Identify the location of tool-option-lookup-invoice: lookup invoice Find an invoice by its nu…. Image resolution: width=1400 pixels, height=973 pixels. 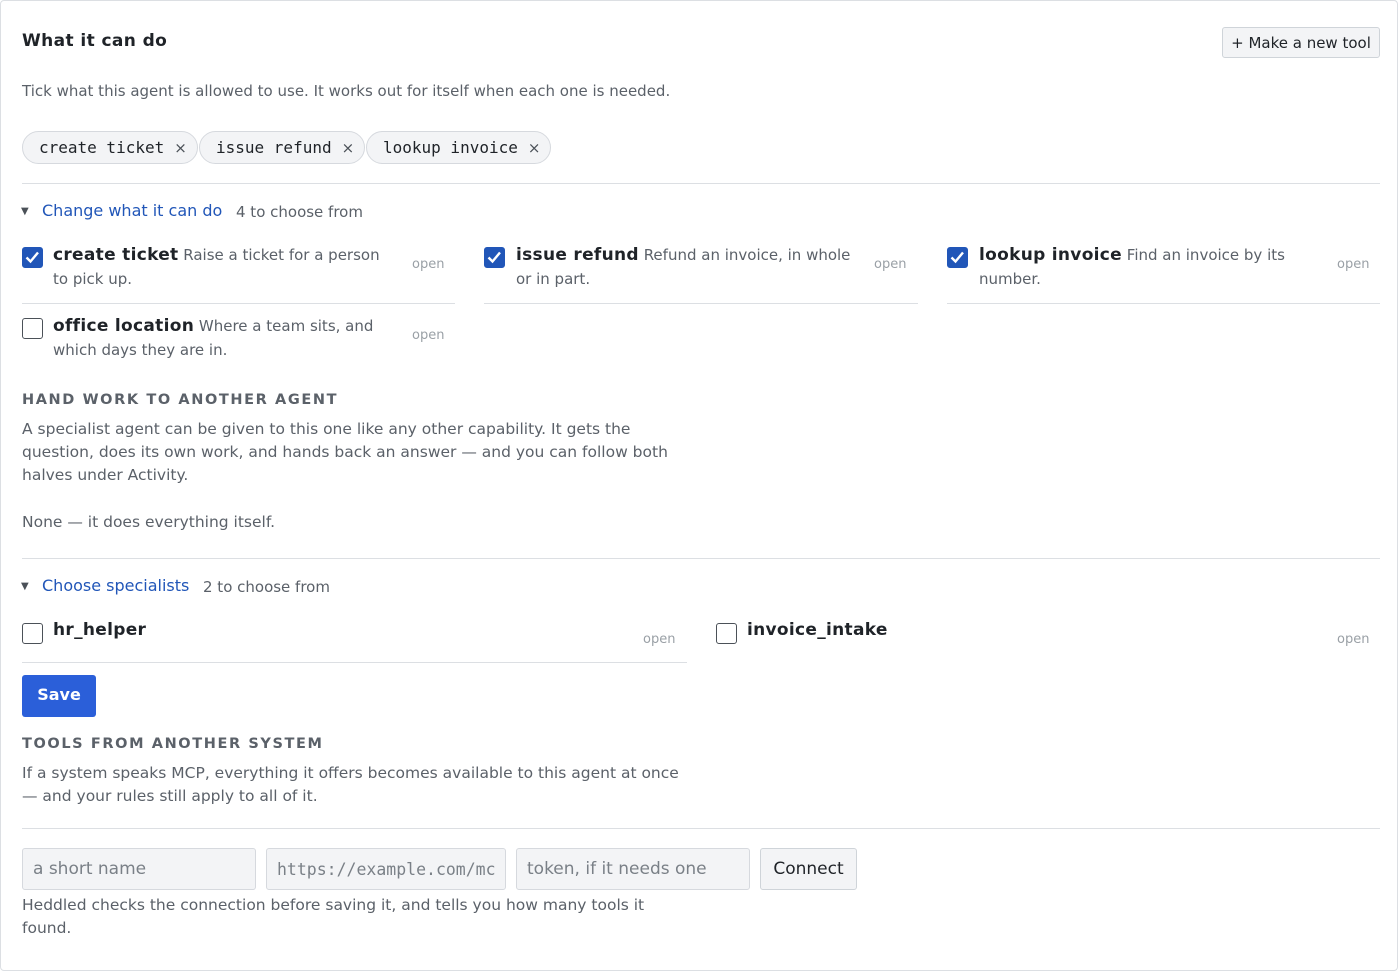
(1149, 267).